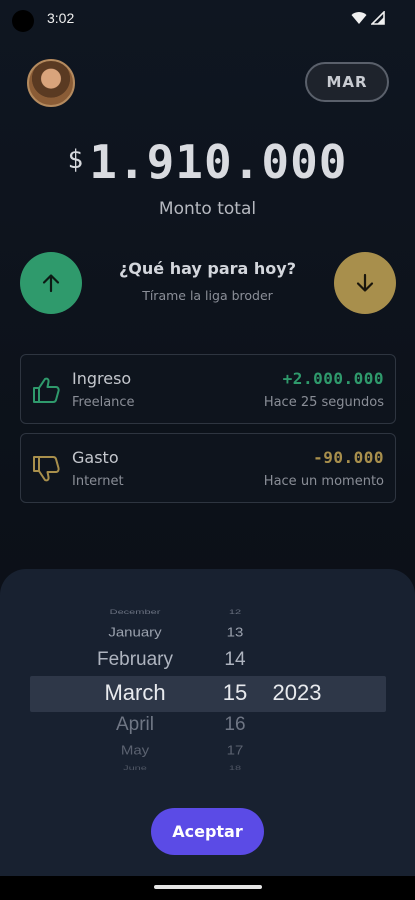 The image size is (415, 900). I want to click on total-amount-label: Monto total, so click(207, 209).